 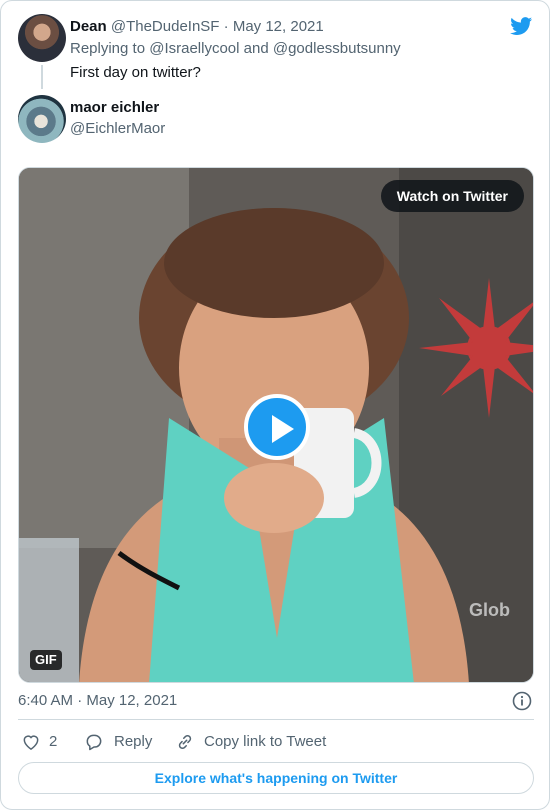 I want to click on maor-avatar, so click(x=42, y=119).